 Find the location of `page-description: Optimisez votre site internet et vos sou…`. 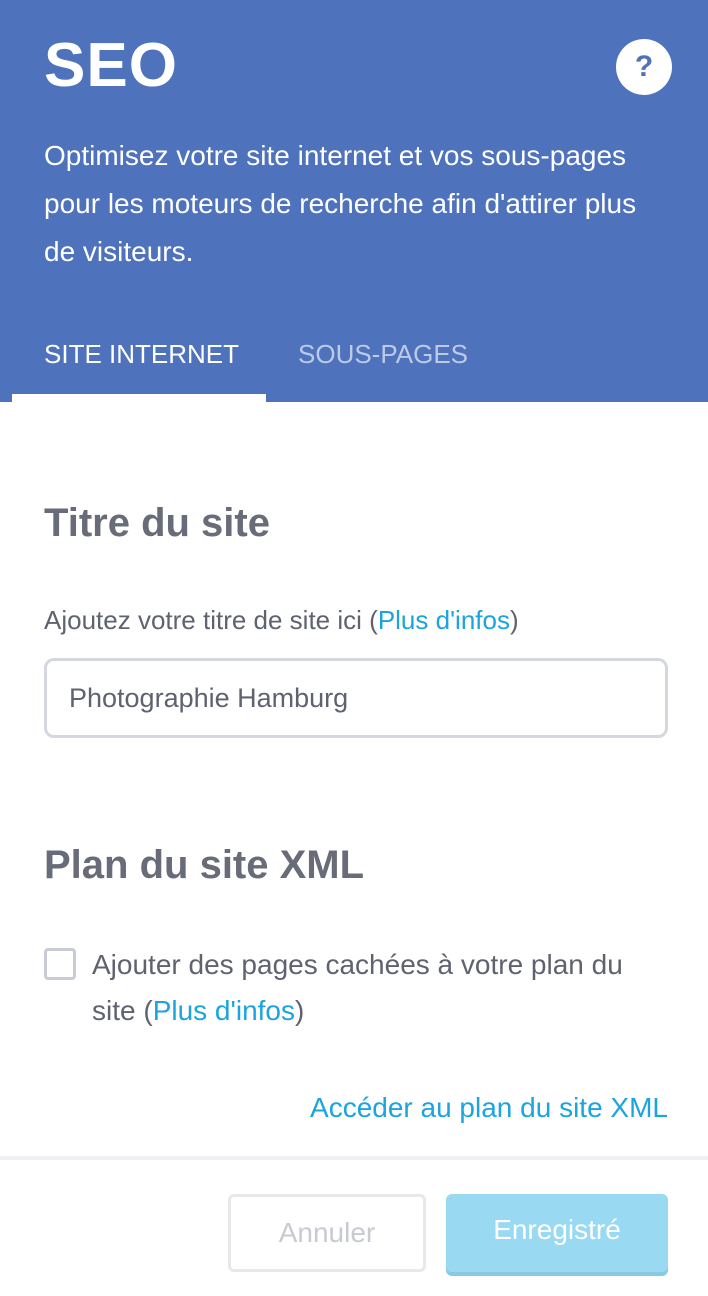

page-description: Optimisez votre site internet et vos sou… is located at coordinates (340, 203).